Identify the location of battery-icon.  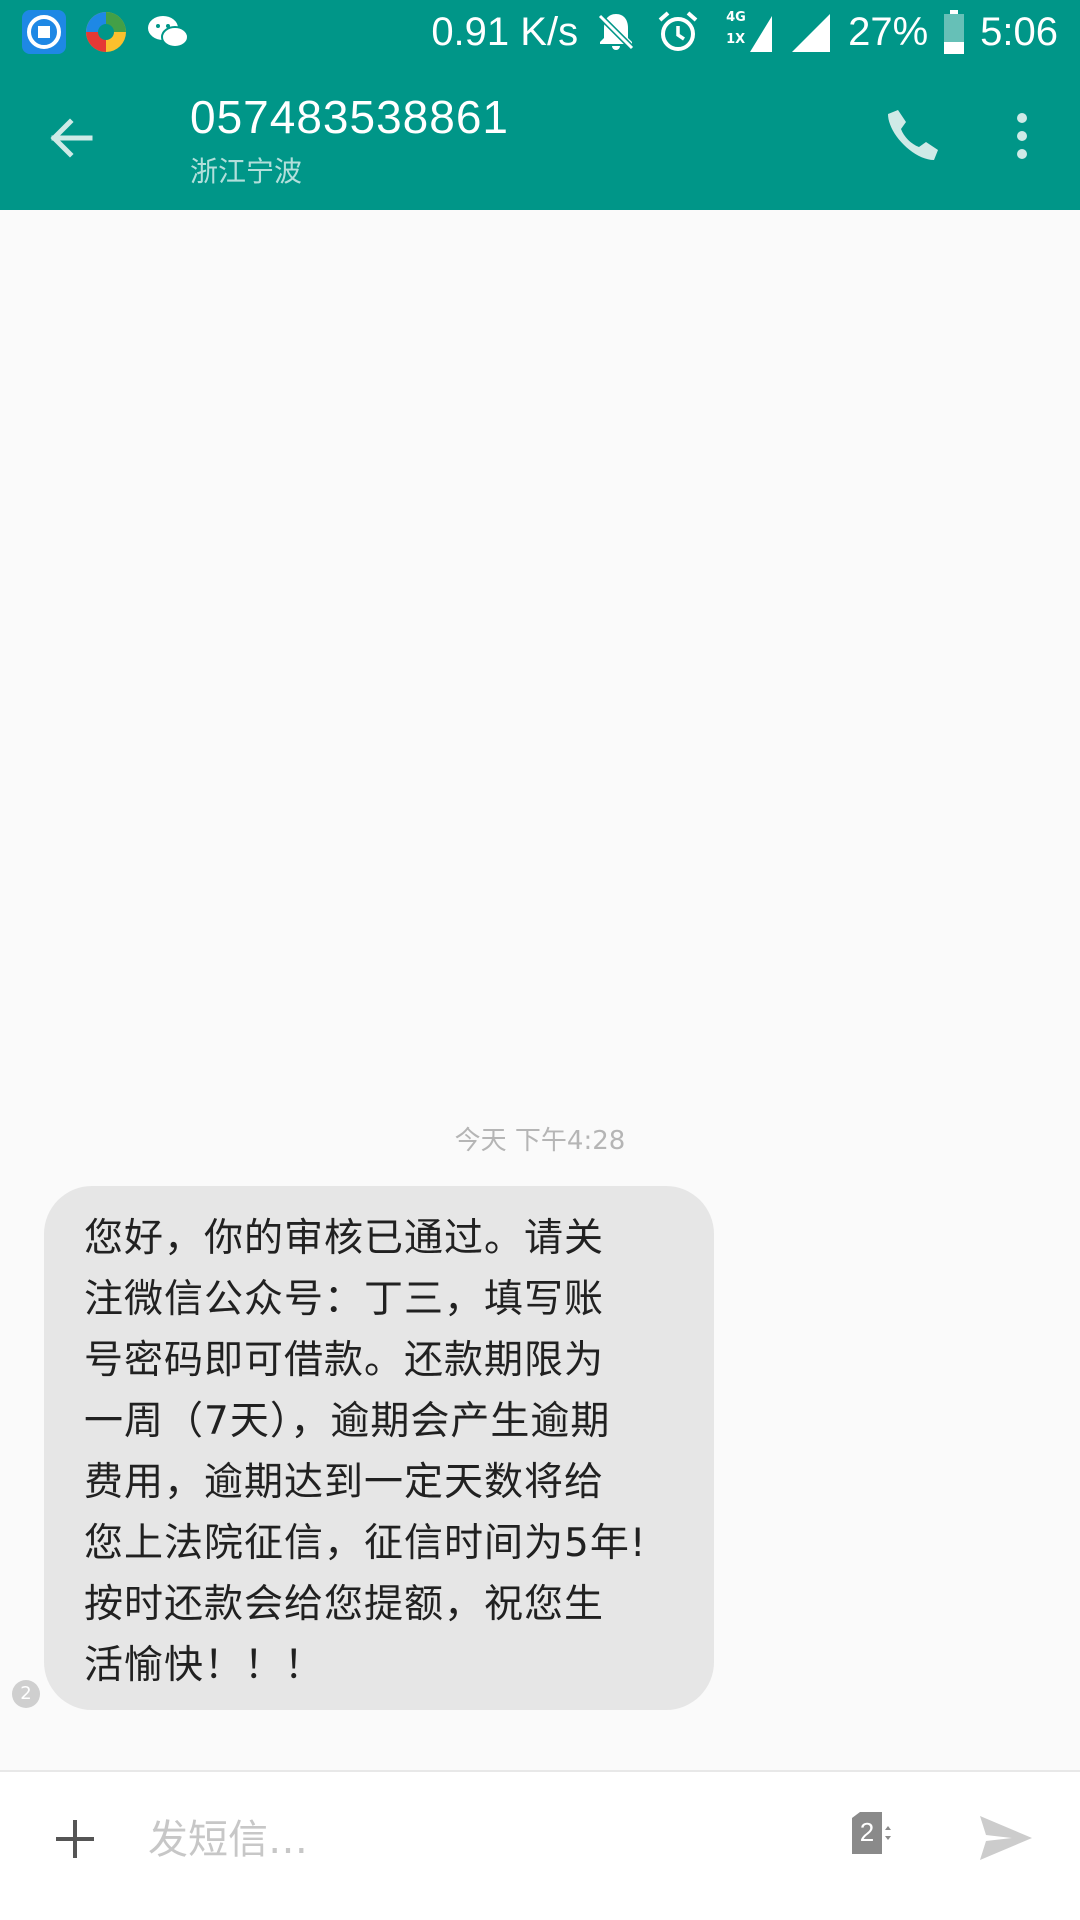
(954, 32).